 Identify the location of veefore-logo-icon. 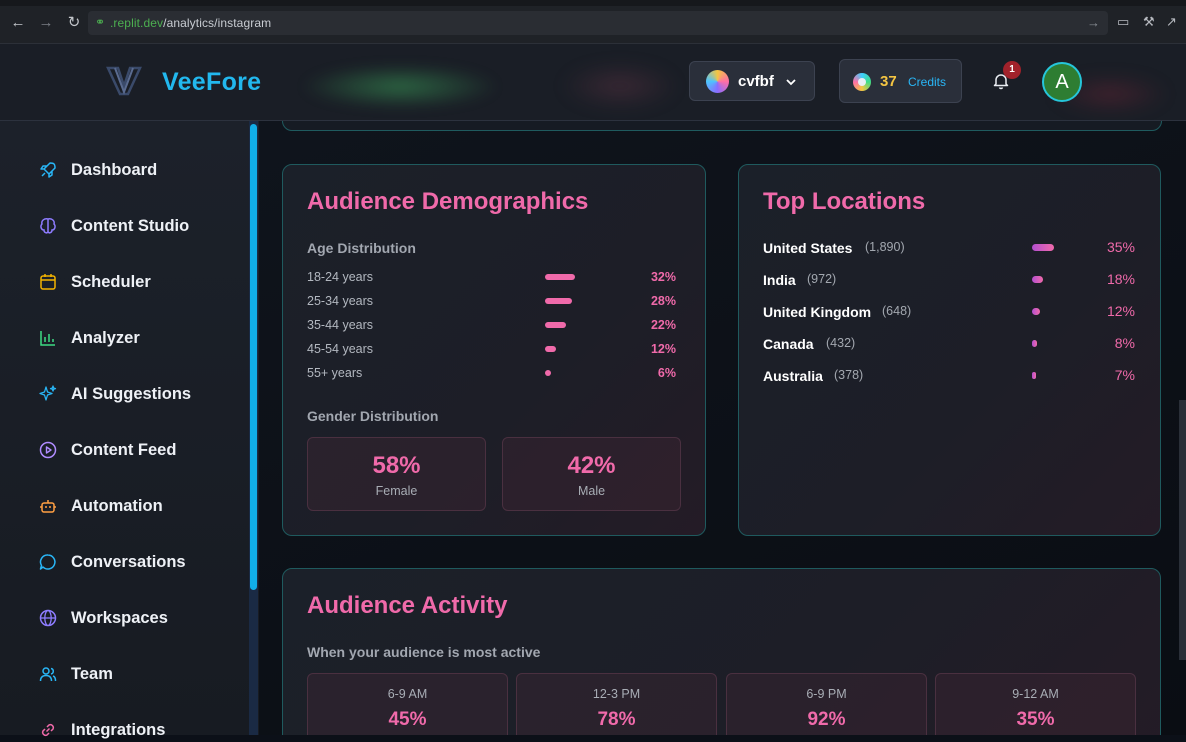
(124, 81).